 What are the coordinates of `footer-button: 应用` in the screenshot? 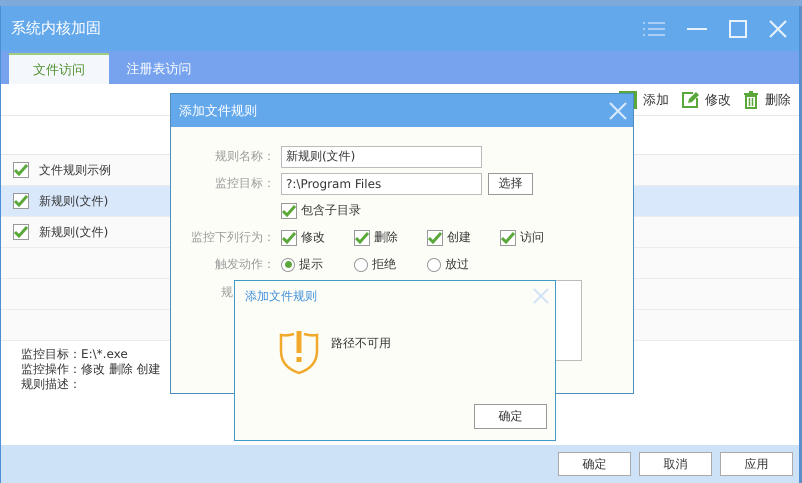 It's located at (756, 464).